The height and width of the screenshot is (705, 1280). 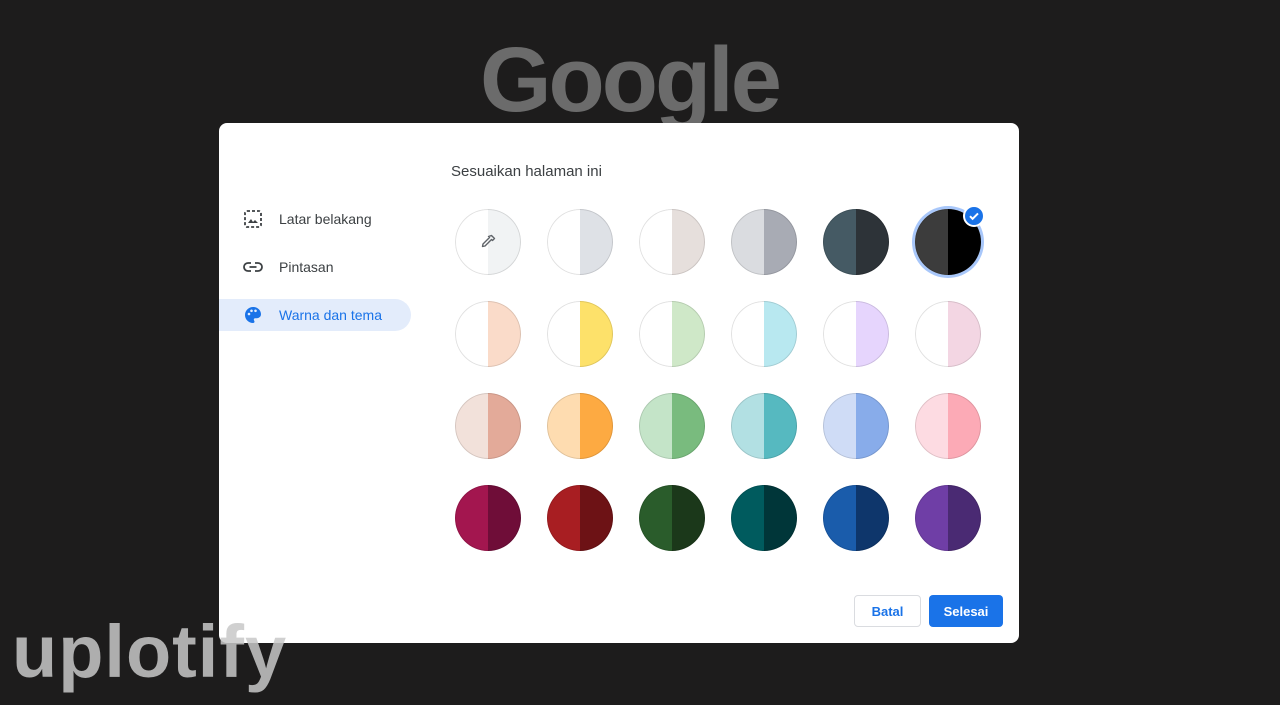 I want to click on dialog-nav: Latar belakang Pintasan Warna dan tema, so click(x=319, y=275).